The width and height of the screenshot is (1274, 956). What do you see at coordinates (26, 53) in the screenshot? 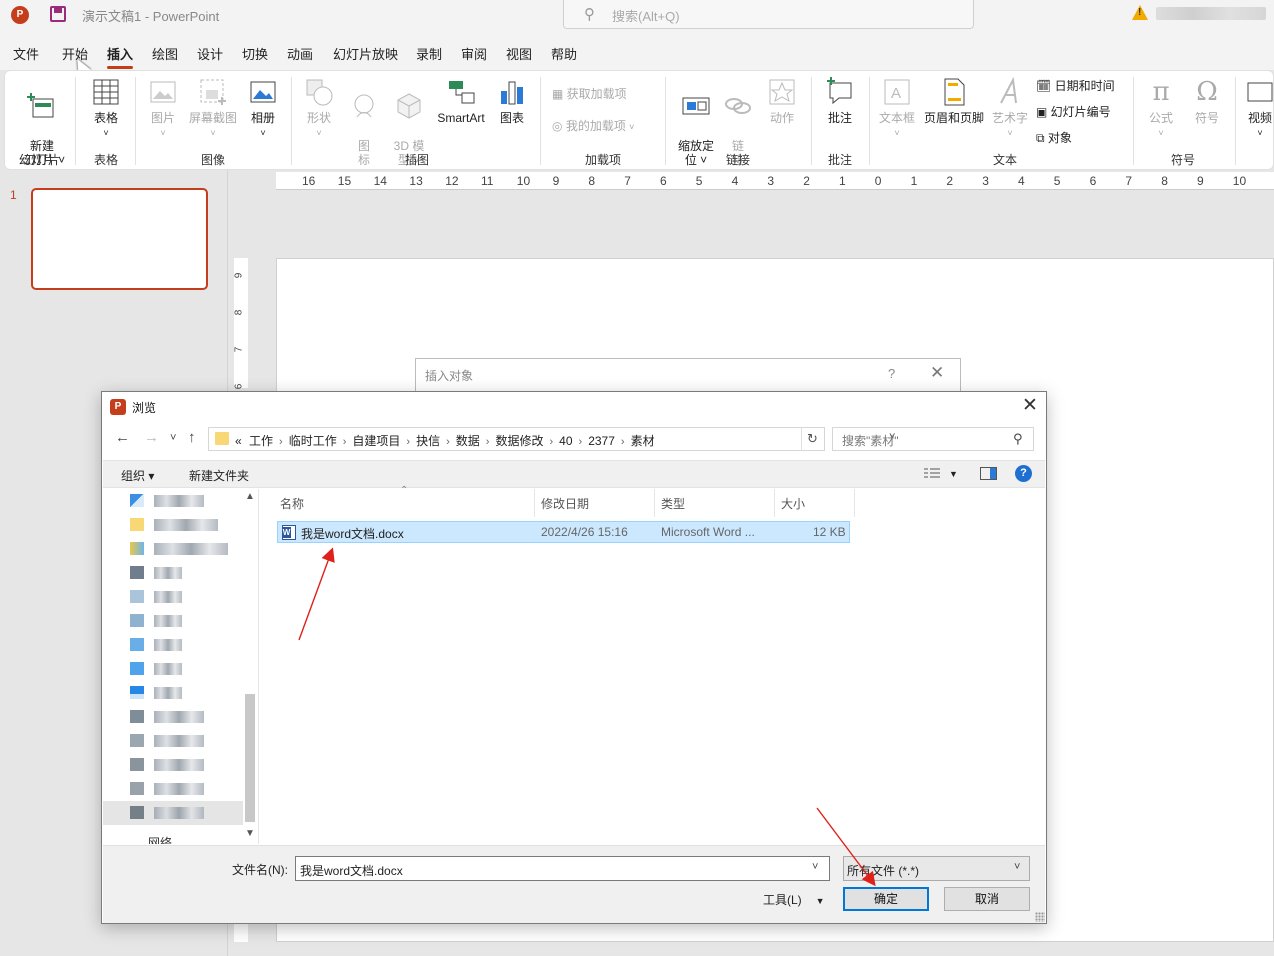
I see `tab-file: 文件` at bounding box center [26, 53].